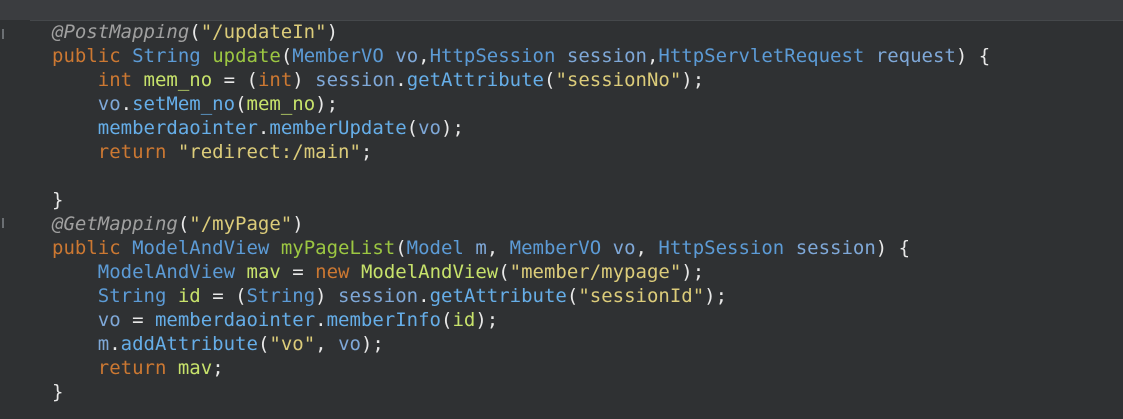 The height and width of the screenshot is (419, 1123). I want to click on code-line: @GetMapping("/myPage"), so click(521, 224).